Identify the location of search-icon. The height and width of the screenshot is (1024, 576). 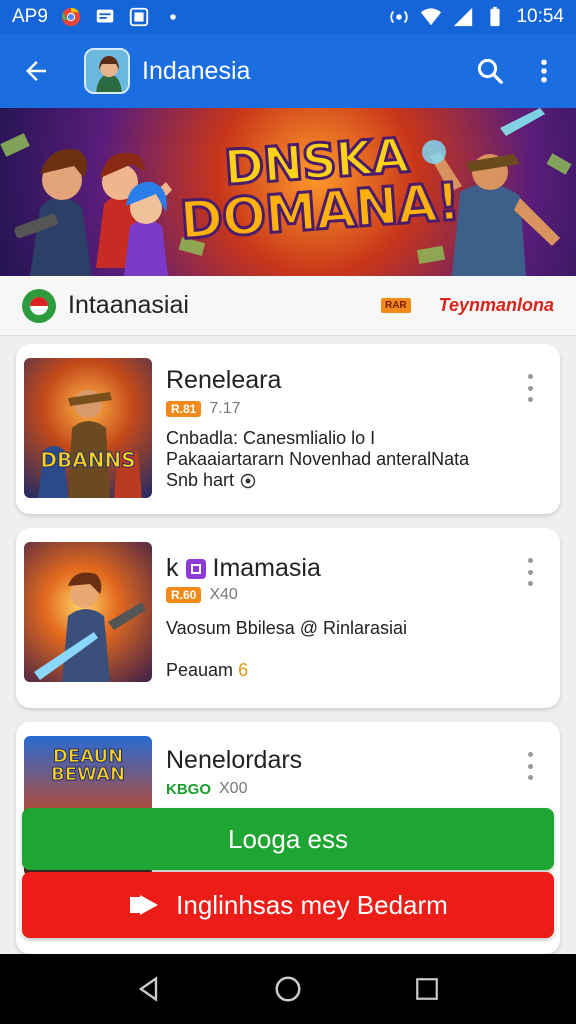
(490, 71).